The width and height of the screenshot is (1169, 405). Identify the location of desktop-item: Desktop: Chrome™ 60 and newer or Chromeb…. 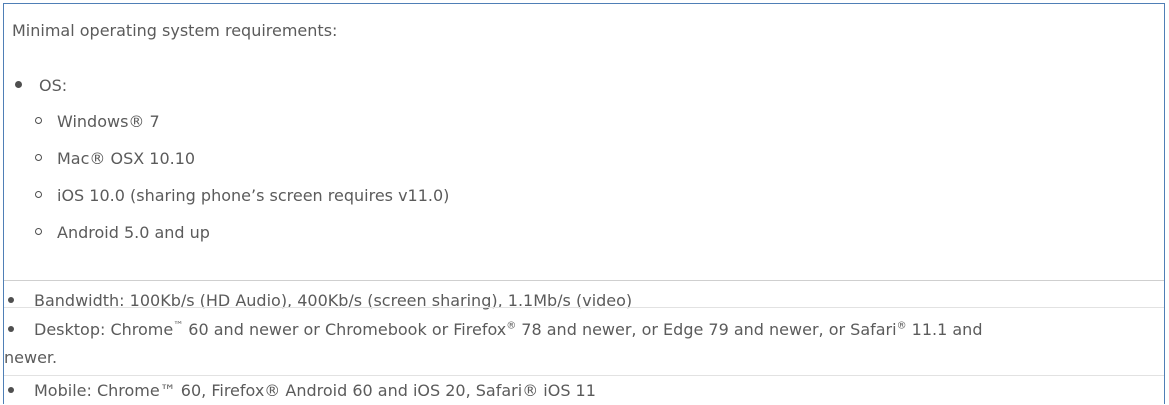
(493, 330).